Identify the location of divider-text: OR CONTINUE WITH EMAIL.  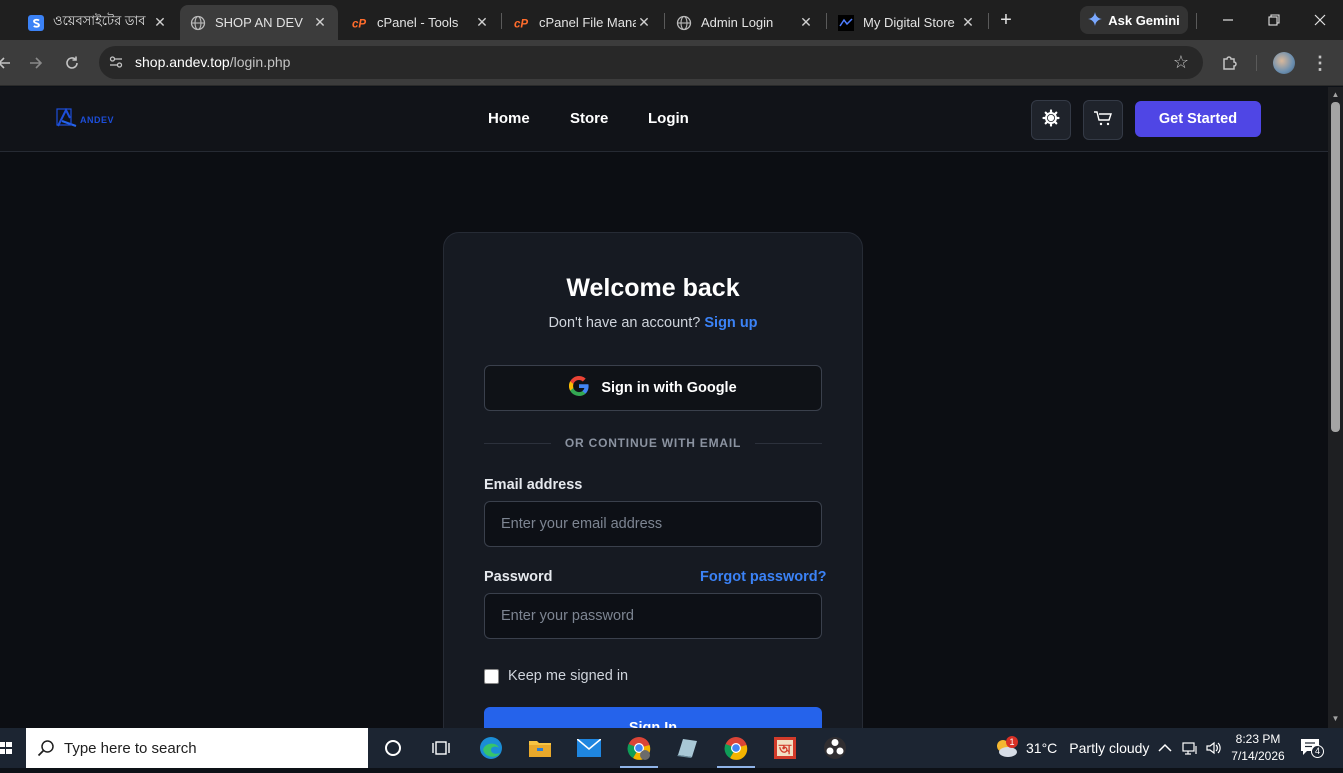
(653, 443).